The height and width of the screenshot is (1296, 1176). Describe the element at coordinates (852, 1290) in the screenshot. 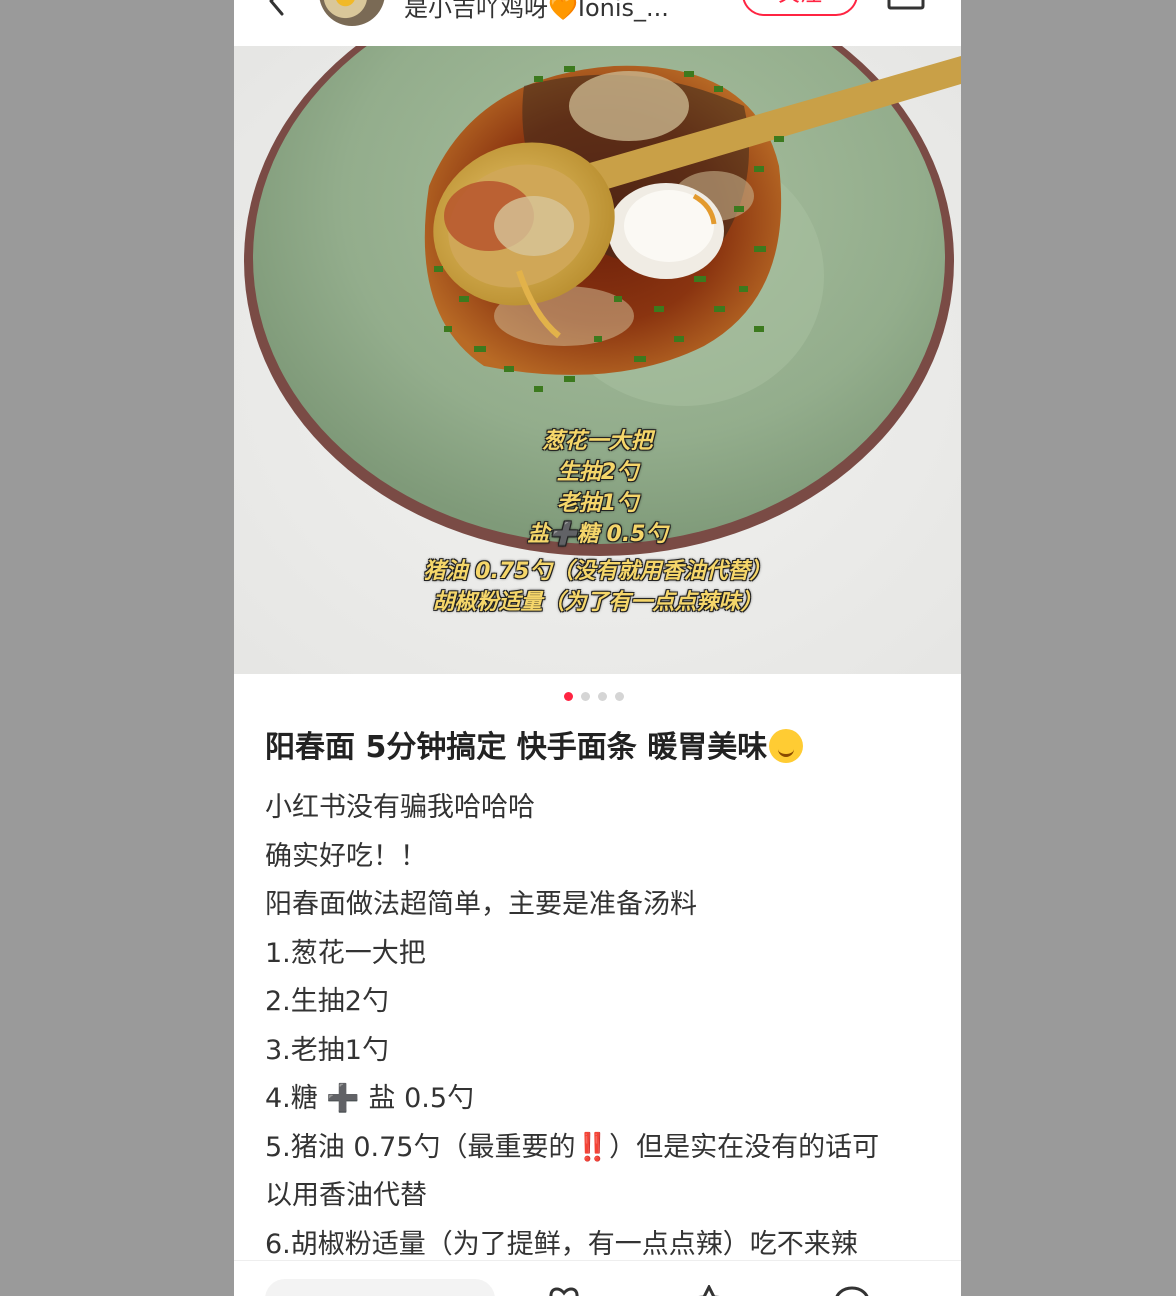

I see `comment-icon` at that location.